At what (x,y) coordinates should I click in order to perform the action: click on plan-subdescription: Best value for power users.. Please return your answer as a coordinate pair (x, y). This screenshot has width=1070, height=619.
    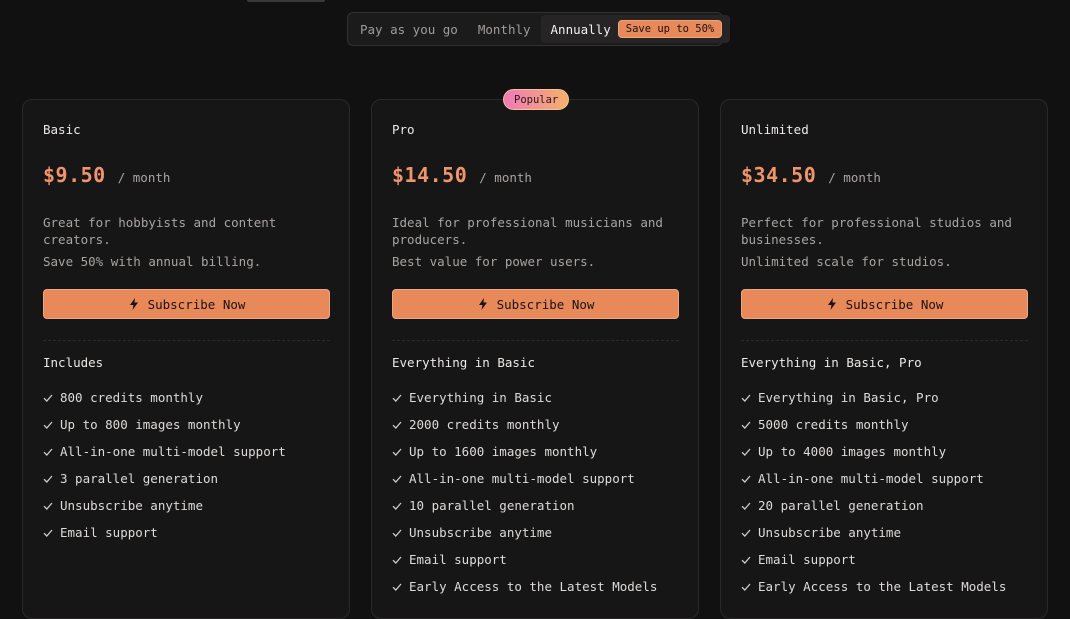
    Looking at the image, I should click on (494, 261).